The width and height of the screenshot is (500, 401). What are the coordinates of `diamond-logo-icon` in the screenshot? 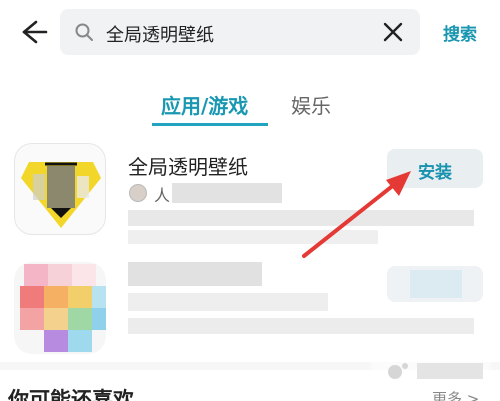 It's located at (61, 195).